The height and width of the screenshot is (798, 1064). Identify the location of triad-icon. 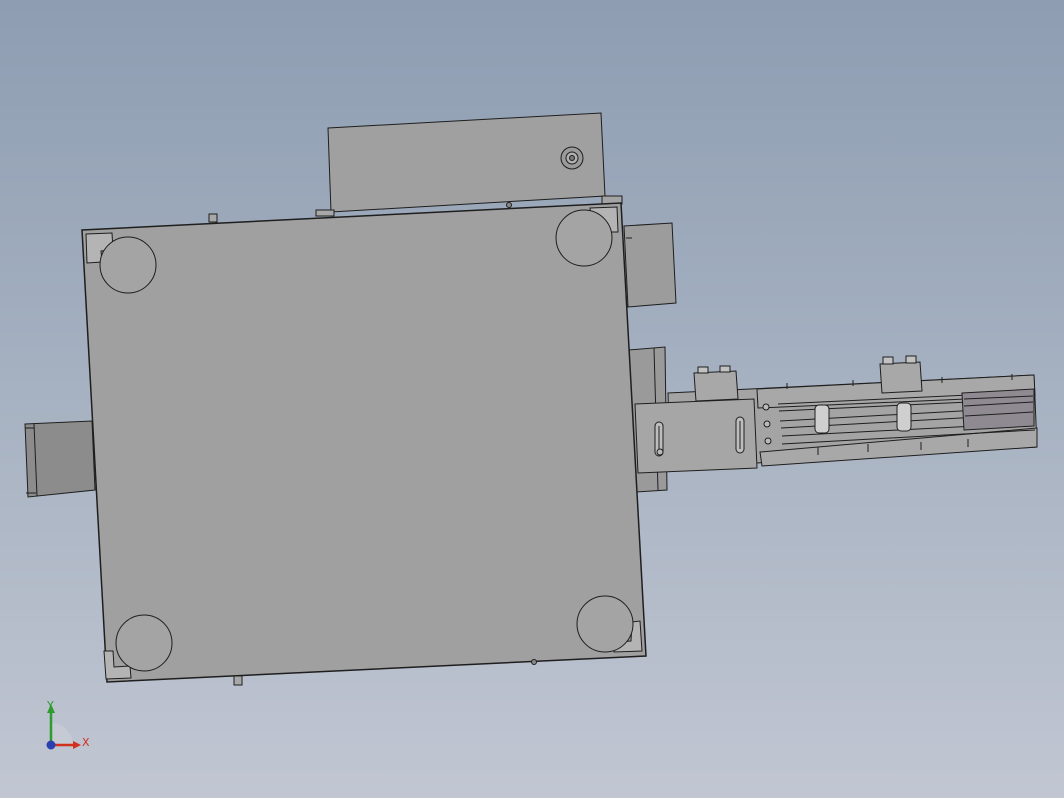
(63, 727).